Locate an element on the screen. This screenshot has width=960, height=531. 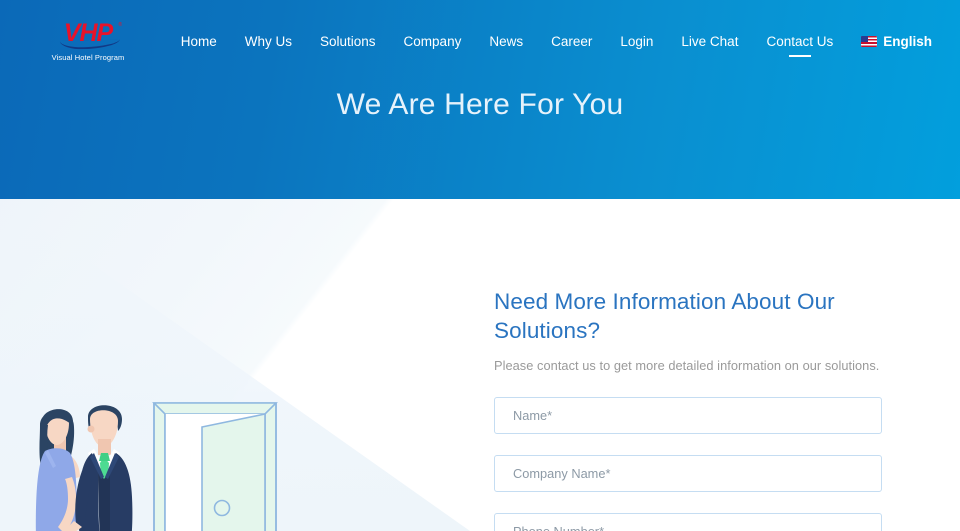
company-name-field: Company Name* is located at coordinates (688, 473).